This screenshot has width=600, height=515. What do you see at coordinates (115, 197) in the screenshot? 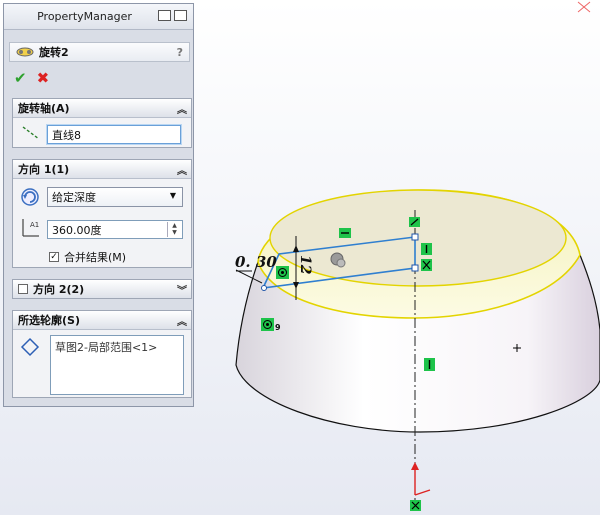
I see `end-condition-select: 给定深度 ▼` at bounding box center [115, 197].